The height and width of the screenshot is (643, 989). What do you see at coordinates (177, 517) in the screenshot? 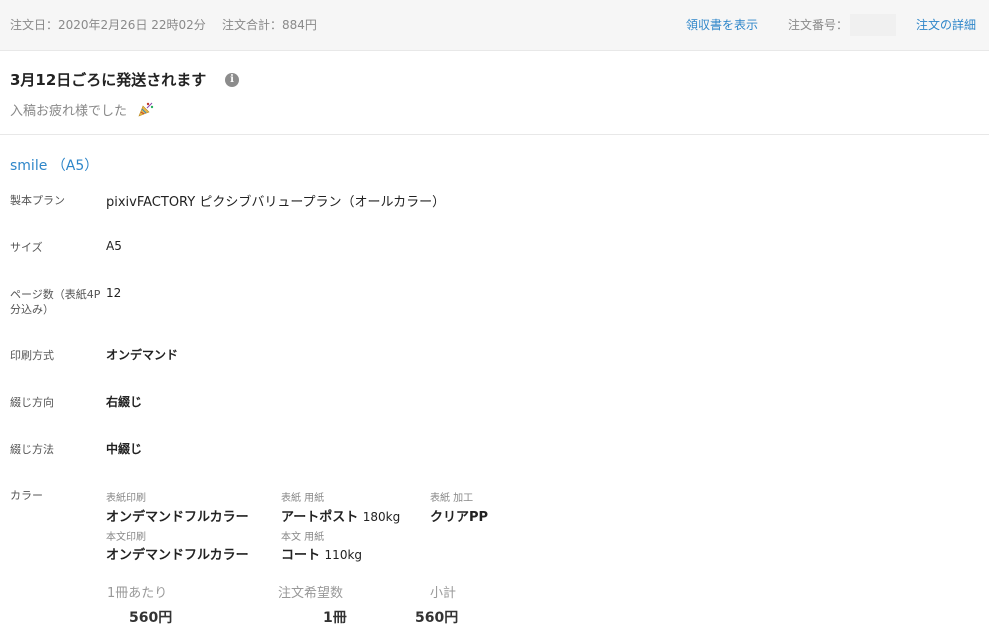
I see `cover-print-value: オンデマンドフルカラー` at bounding box center [177, 517].